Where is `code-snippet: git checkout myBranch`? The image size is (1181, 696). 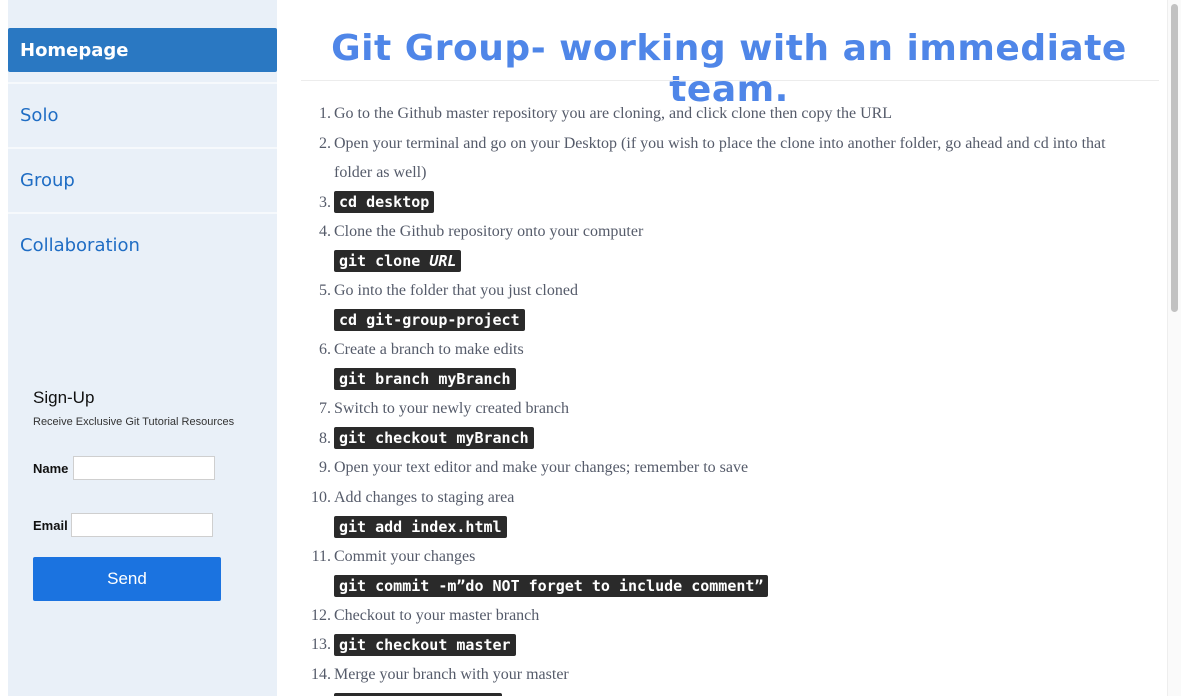
code-snippet: git checkout myBranch is located at coordinates (434, 438).